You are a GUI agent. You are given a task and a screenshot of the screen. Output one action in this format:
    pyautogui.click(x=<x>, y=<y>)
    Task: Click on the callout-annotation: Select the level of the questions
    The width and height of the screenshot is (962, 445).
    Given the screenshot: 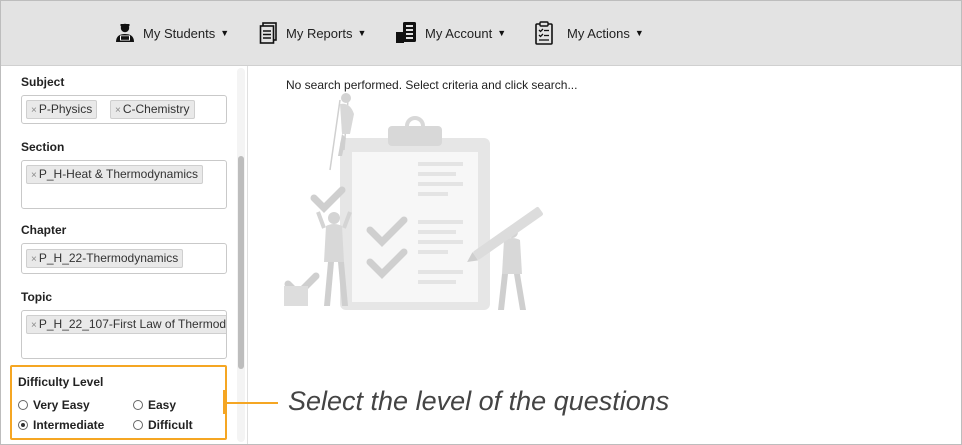 What is the action you would take?
    pyautogui.click(x=479, y=401)
    